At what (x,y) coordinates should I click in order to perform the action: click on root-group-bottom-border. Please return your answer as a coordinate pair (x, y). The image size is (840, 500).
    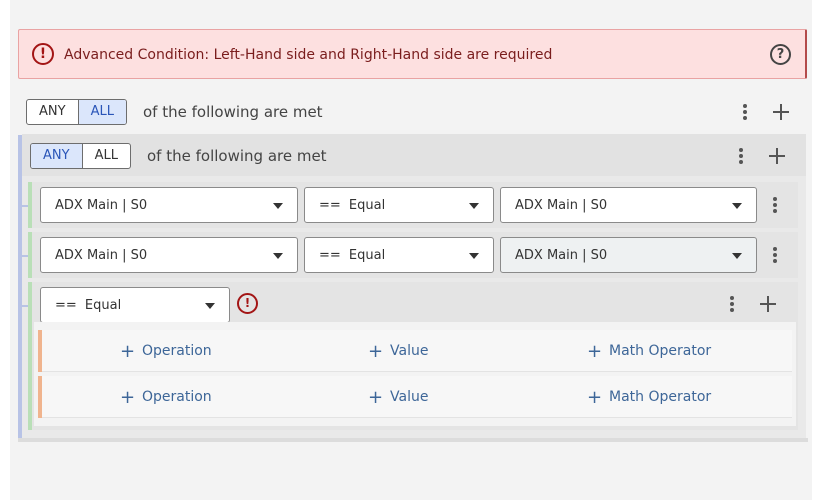
    Looking at the image, I should click on (413, 440).